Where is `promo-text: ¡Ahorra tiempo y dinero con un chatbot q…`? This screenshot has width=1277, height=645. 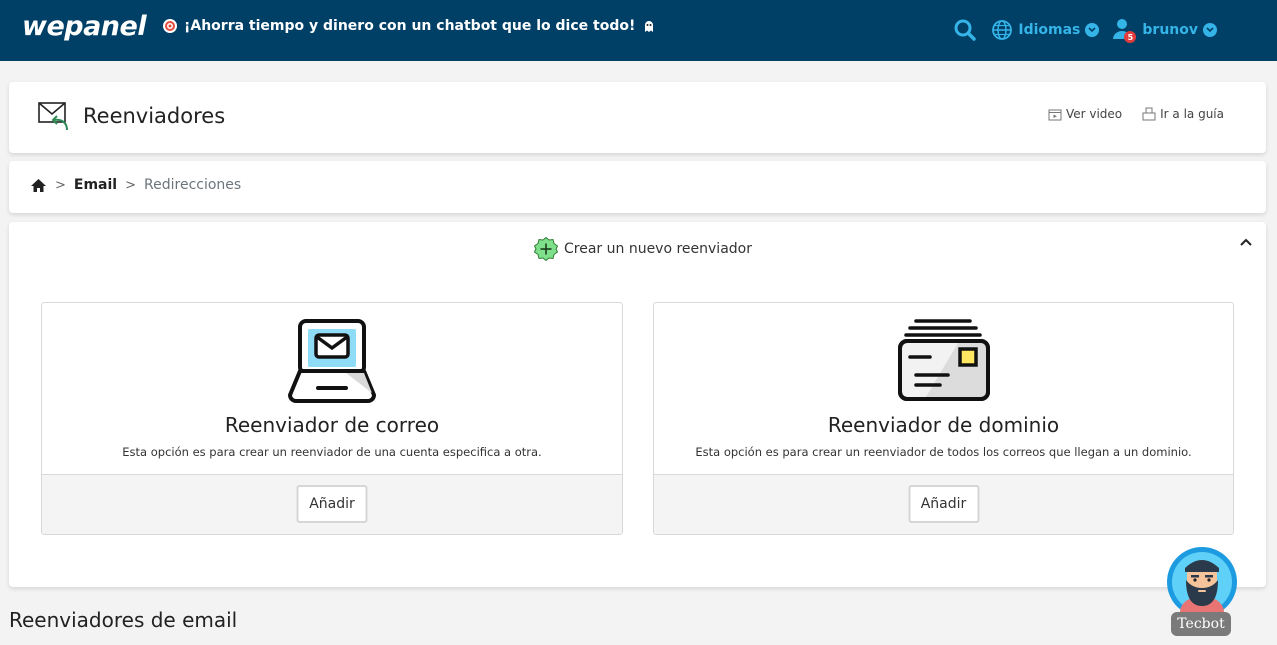
promo-text: ¡Ahorra tiempo y dinero con un chatbot q… is located at coordinates (410, 26).